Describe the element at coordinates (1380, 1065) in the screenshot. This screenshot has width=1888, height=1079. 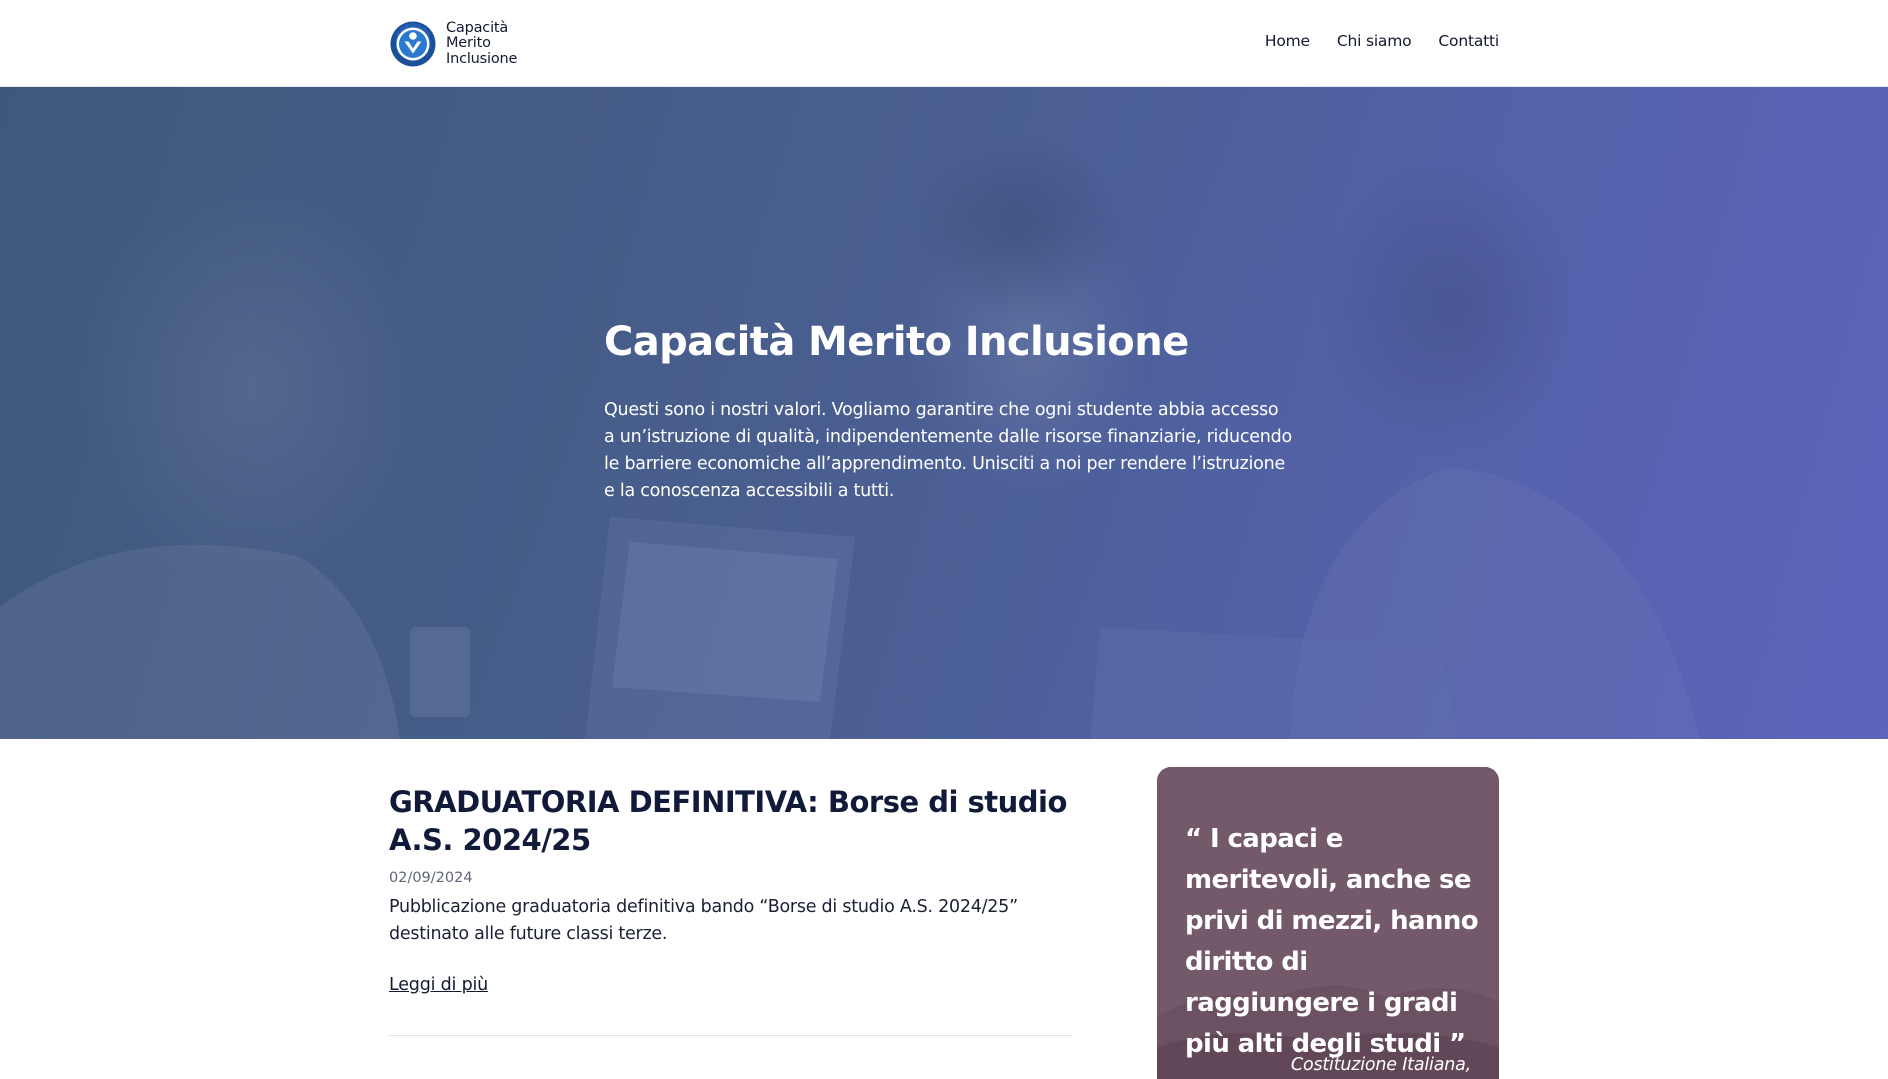
I see `quote-source: Costituzione Italiana,` at that location.